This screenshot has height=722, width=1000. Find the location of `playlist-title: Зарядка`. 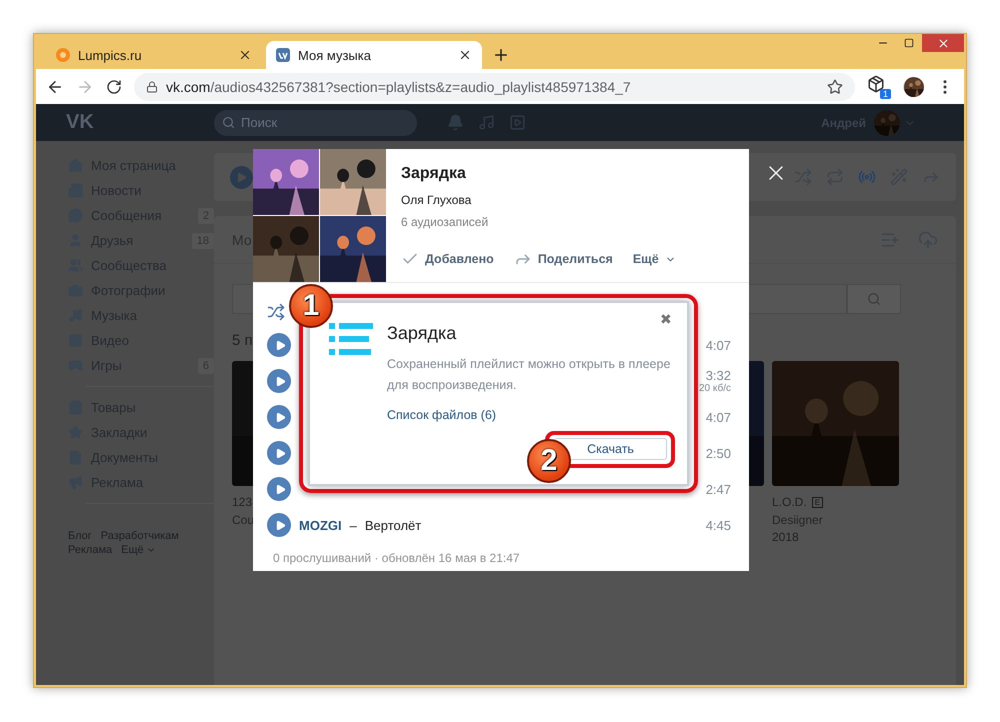

playlist-title: Зарядка is located at coordinates (434, 174).